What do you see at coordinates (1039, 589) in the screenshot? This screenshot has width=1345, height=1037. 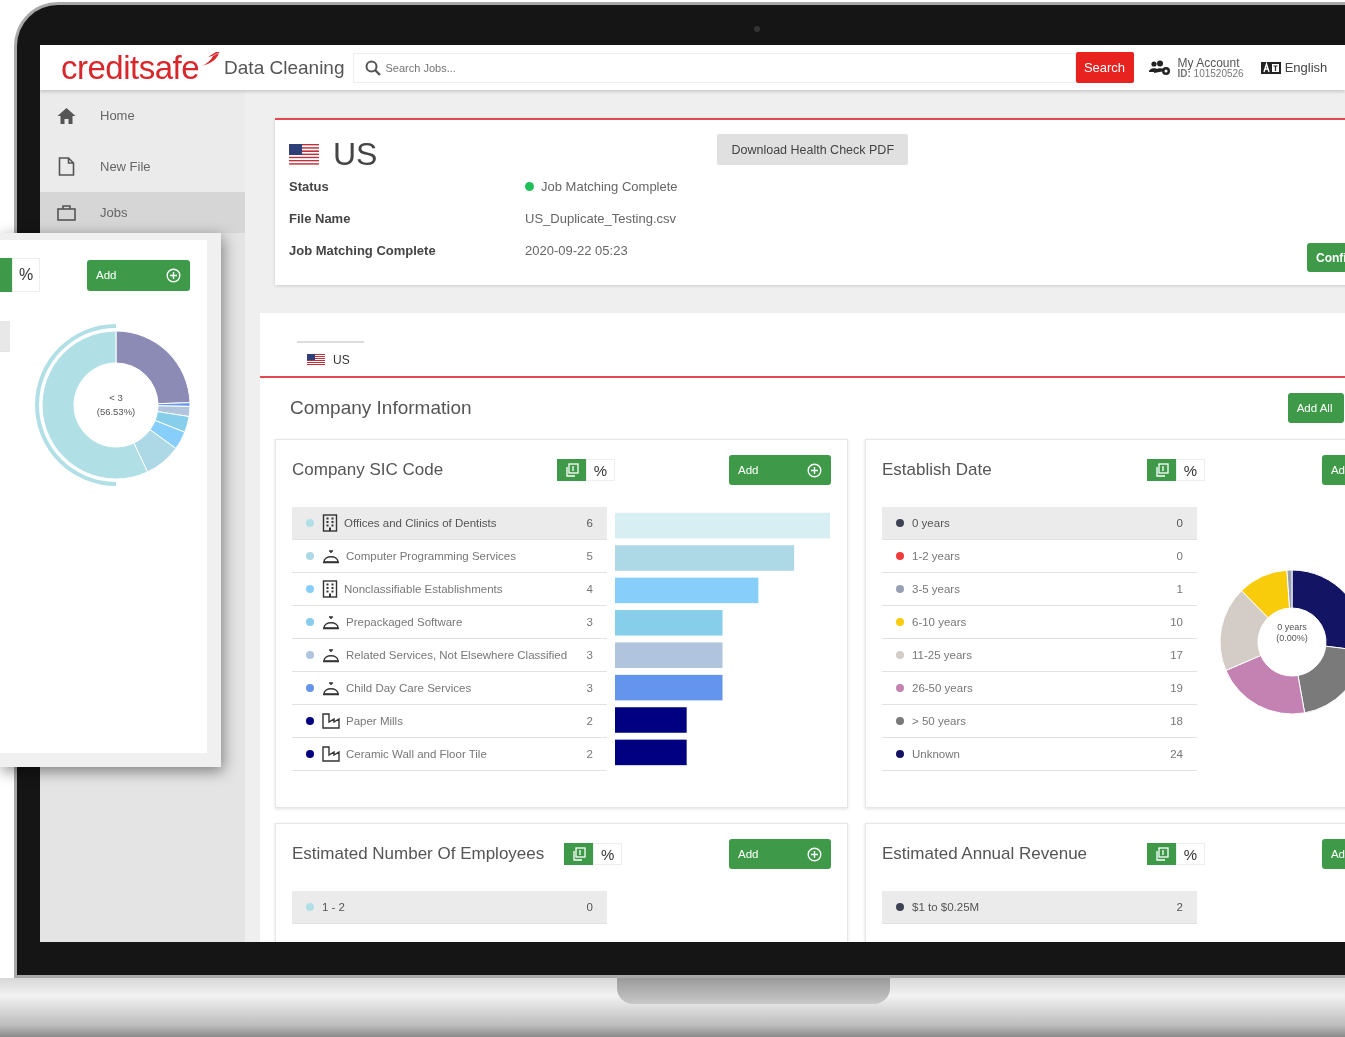 I see `table-row: 3-5 years 1` at bounding box center [1039, 589].